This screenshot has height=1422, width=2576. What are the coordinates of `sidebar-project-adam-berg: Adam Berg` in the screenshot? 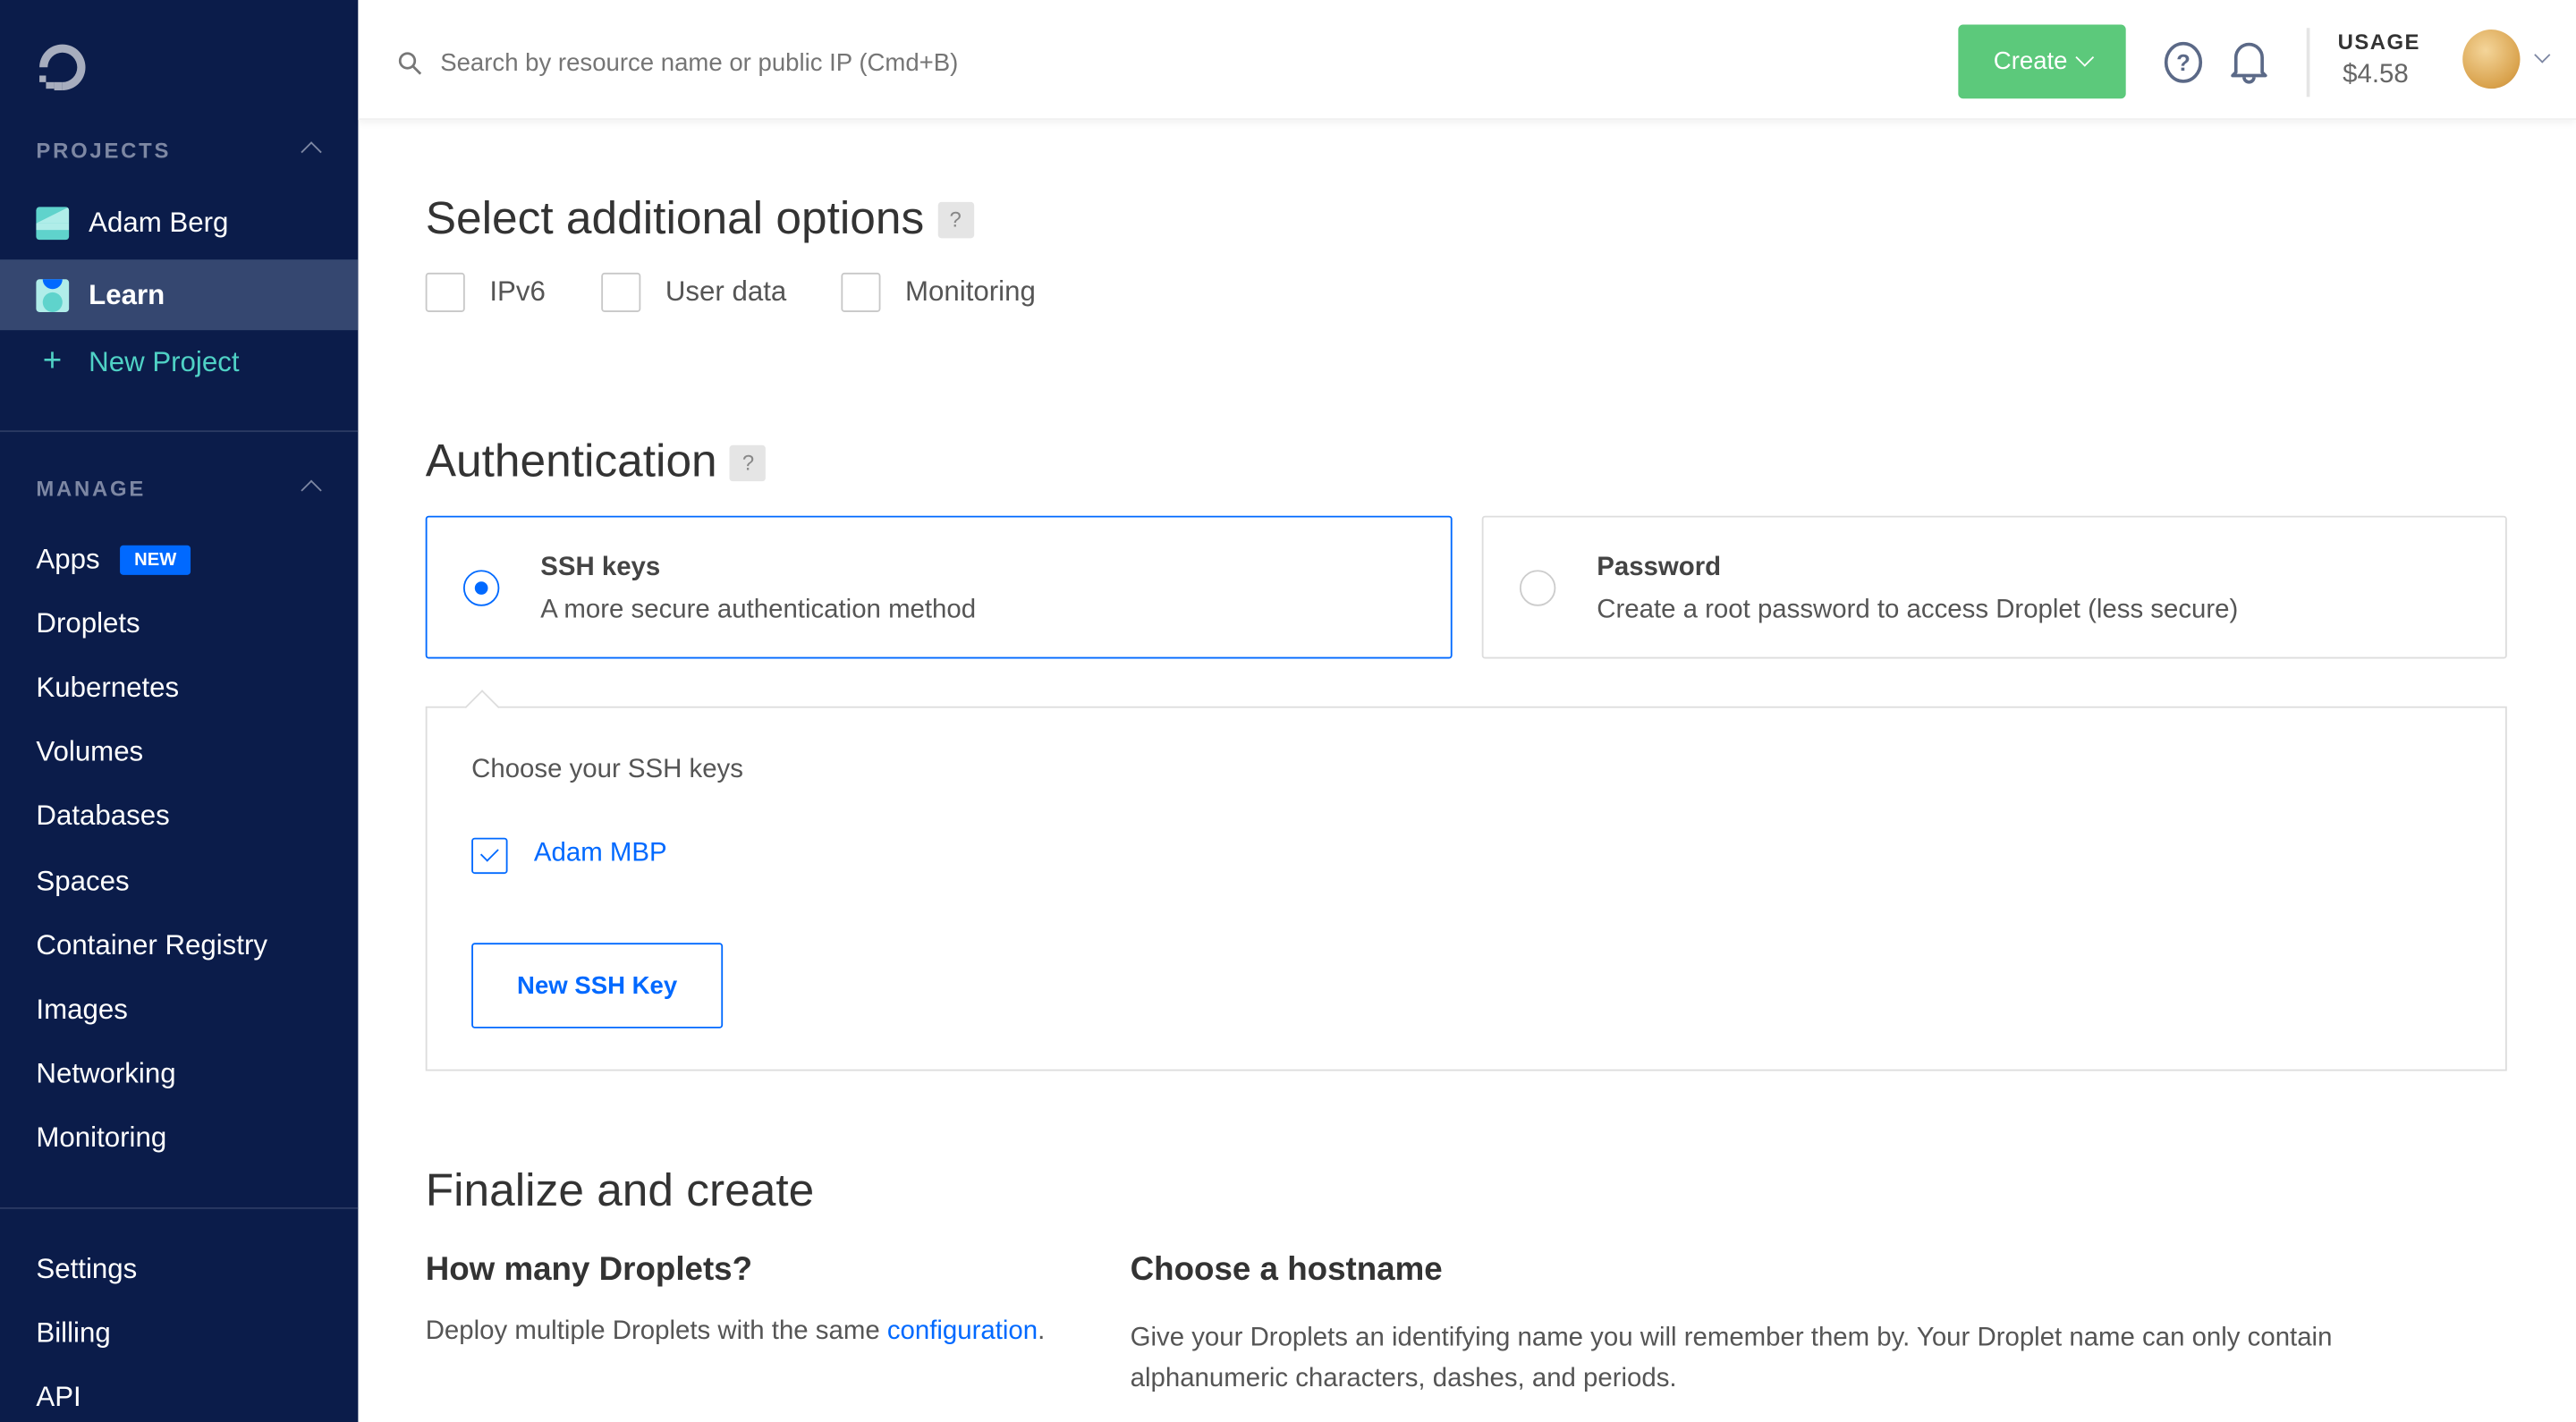 It's located at (179, 222).